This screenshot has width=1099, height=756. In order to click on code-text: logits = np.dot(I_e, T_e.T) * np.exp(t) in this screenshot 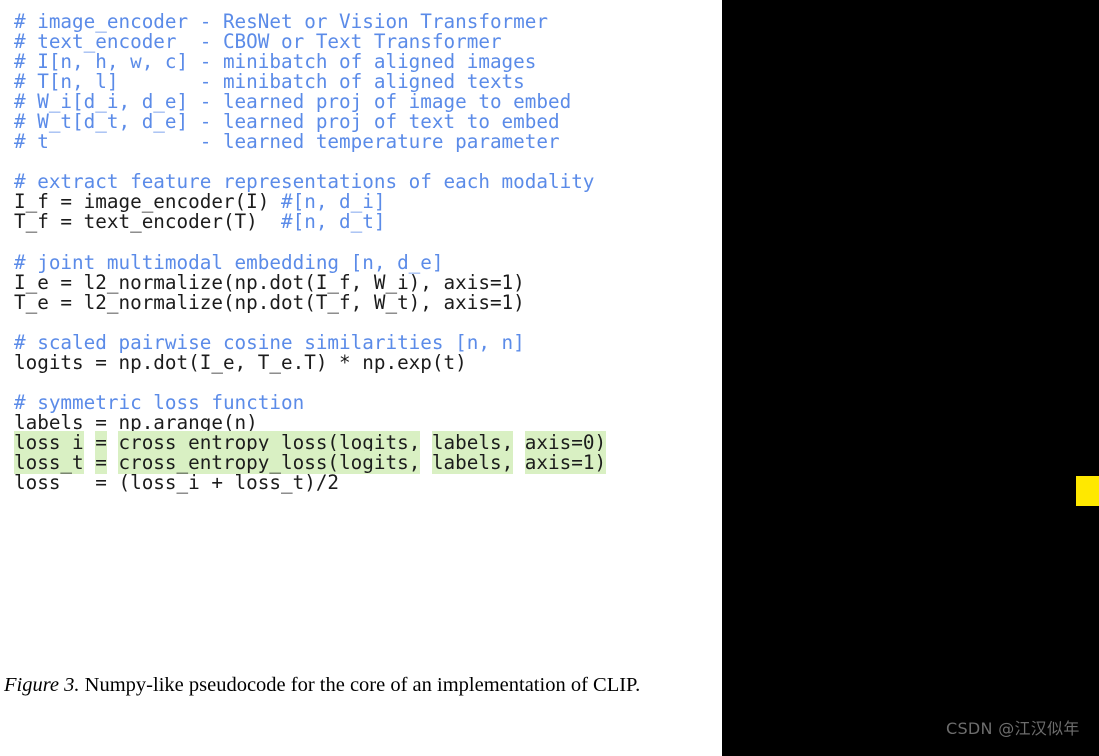, I will do `click(240, 362)`.